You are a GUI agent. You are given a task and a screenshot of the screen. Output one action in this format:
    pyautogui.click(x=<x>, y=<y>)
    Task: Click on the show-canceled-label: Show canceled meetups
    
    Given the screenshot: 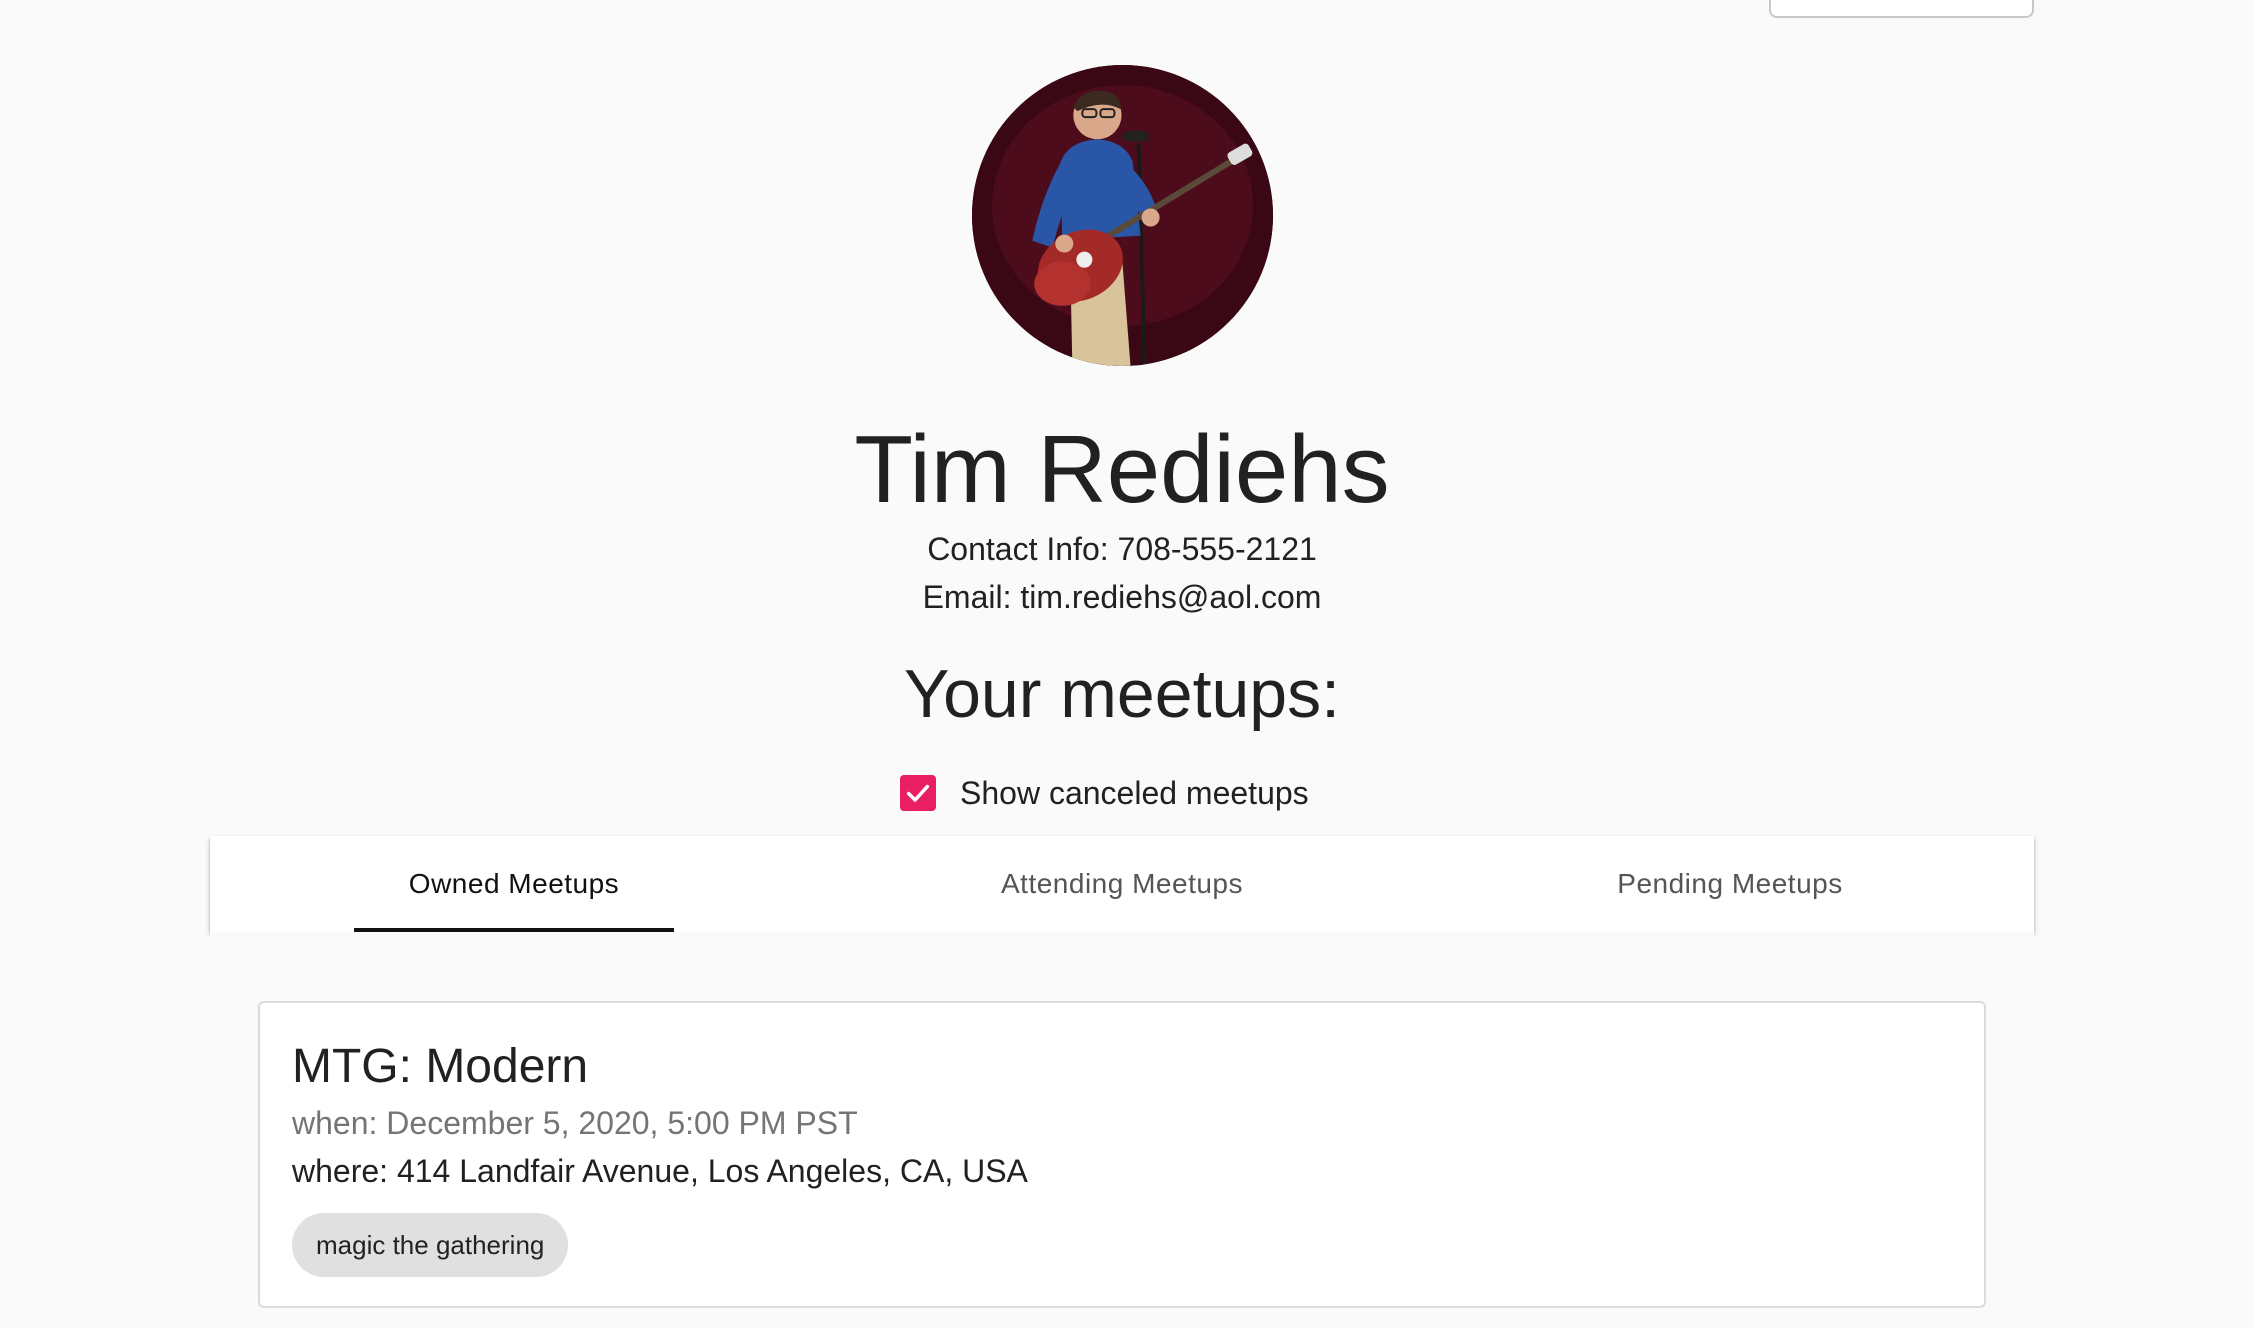 What is the action you would take?
    pyautogui.click(x=1134, y=793)
    